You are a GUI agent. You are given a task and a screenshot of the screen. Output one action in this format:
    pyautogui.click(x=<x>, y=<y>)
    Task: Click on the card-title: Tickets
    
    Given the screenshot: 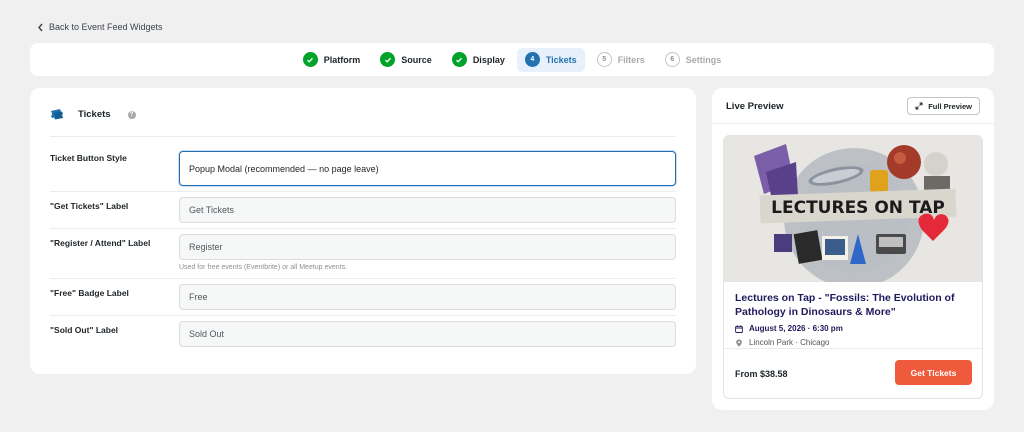 What is the action you would take?
    pyautogui.click(x=94, y=114)
    